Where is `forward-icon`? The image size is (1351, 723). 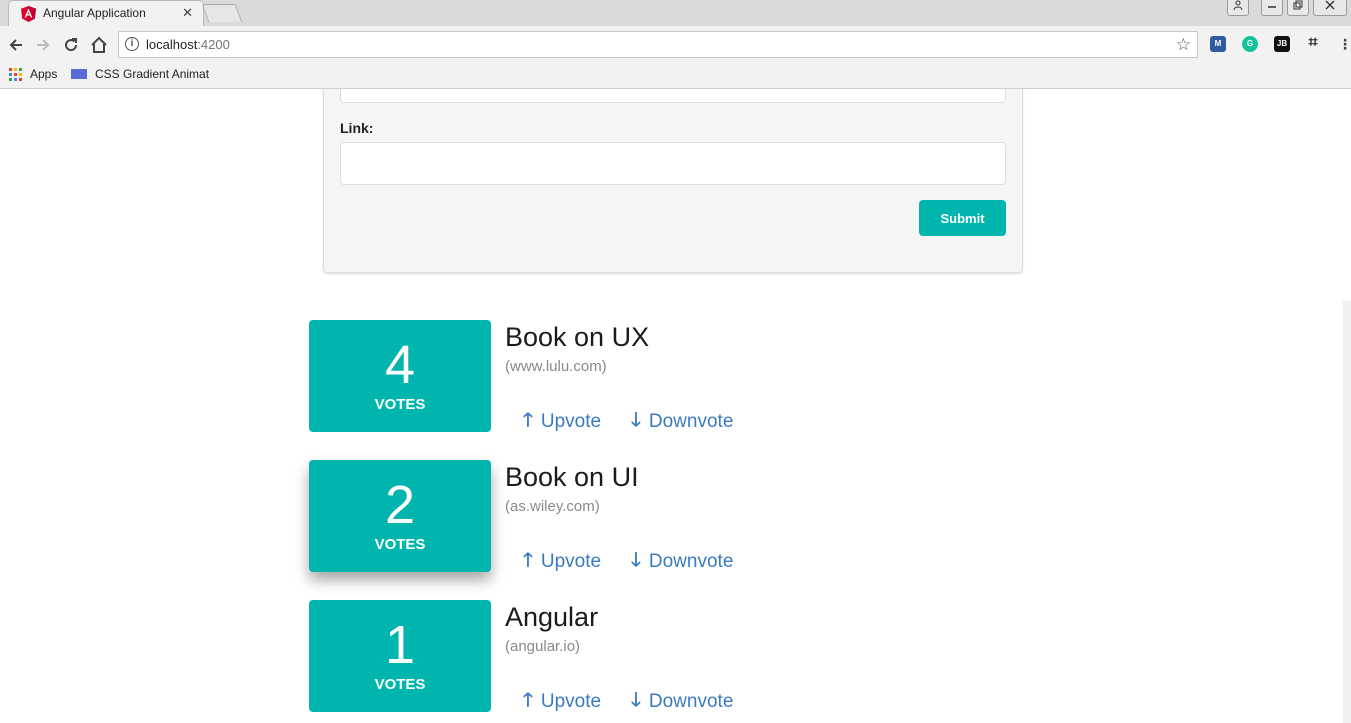 forward-icon is located at coordinates (43, 45).